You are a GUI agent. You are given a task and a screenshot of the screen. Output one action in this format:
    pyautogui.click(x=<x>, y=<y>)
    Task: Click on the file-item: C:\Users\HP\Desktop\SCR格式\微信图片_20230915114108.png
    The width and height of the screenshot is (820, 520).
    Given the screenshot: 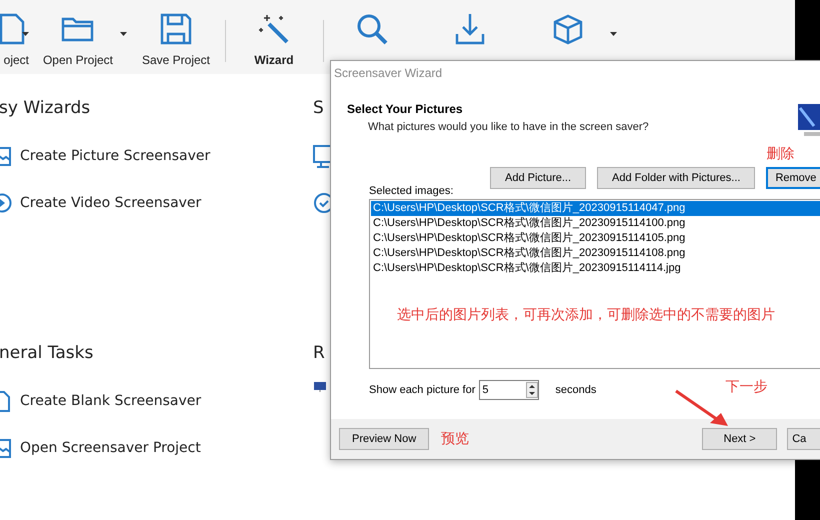 What is the action you would take?
    pyautogui.click(x=595, y=253)
    